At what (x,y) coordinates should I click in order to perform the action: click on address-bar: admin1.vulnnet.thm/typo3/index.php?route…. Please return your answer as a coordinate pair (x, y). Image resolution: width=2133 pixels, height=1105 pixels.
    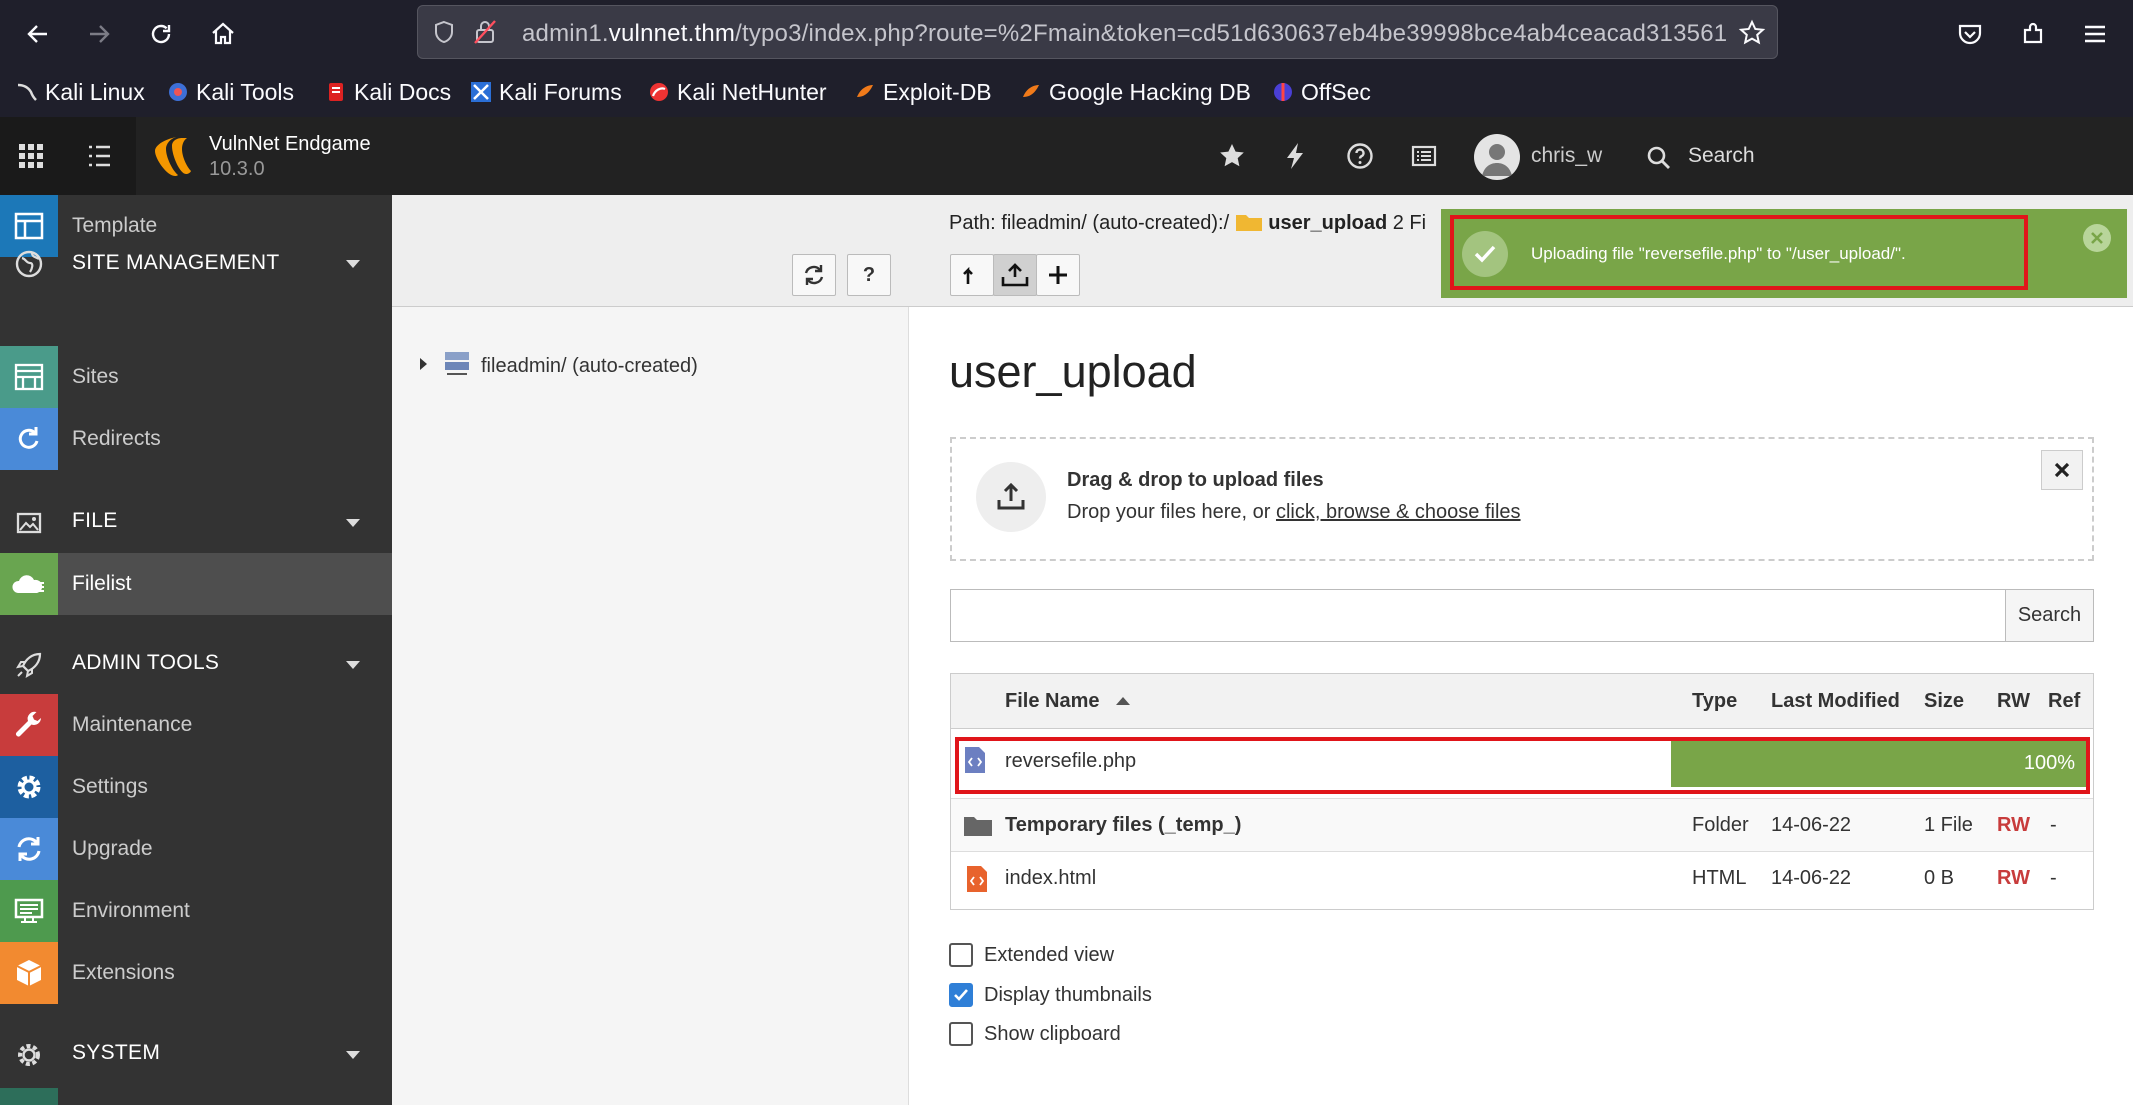
    Looking at the image, I should click on (1097, 32).